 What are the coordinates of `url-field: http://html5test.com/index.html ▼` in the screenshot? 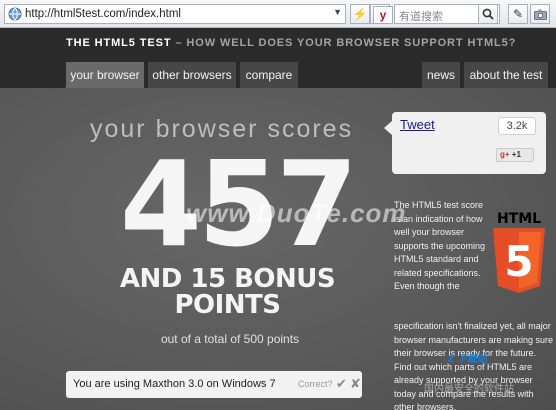 It's located at (175, 14).